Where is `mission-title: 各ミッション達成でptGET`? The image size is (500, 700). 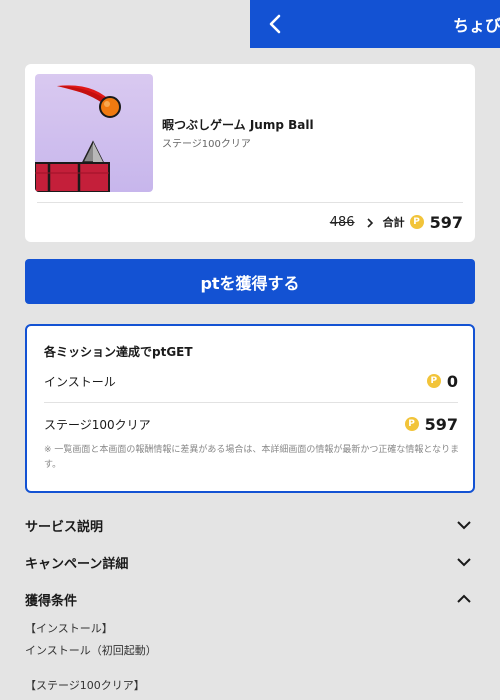 mission-title: 各ミッション達成でptGET is located at coordinates (118, 352).